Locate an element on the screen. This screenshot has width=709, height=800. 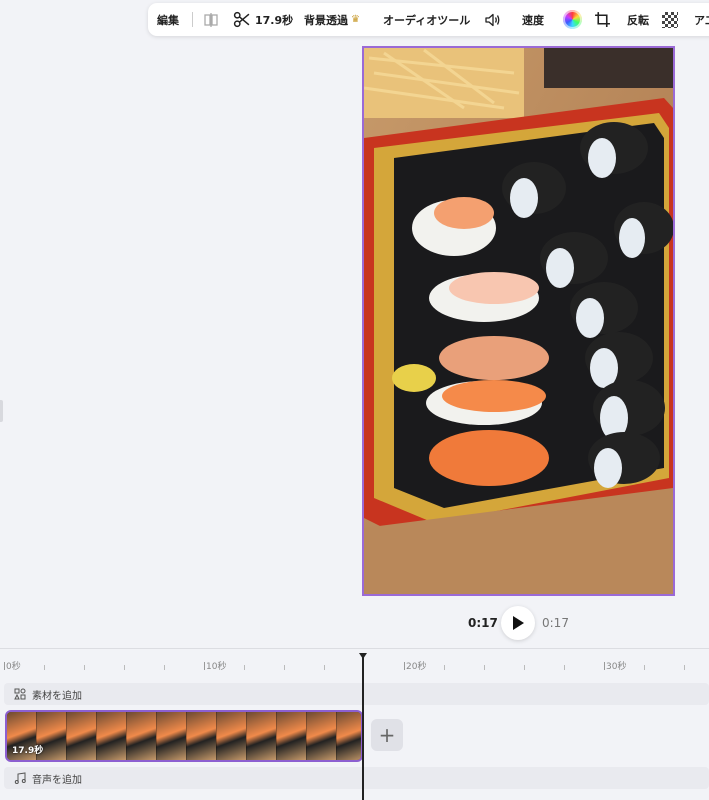
color-adjust-button is located at coordinates (572, 19).